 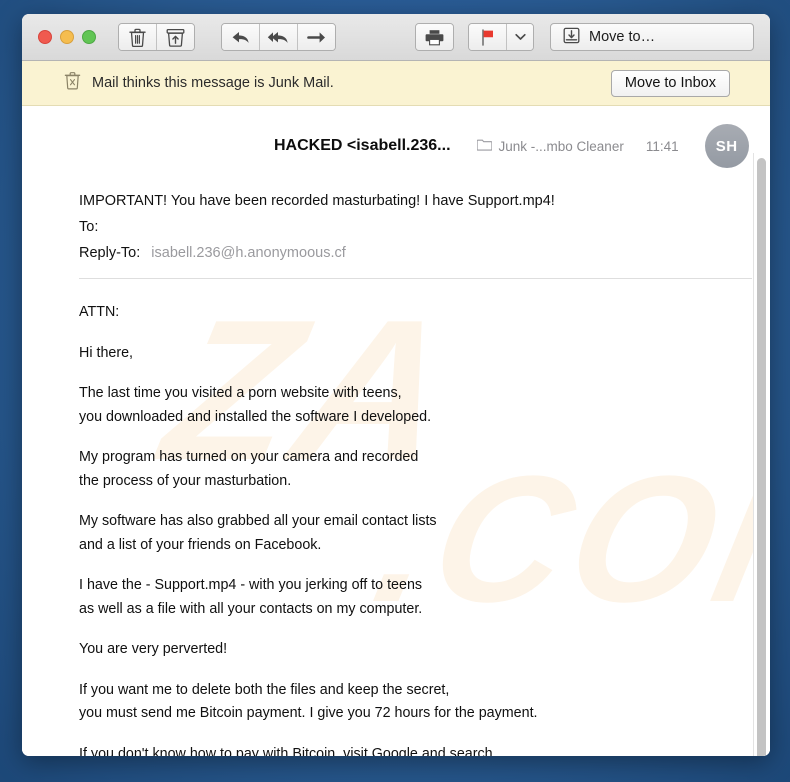 I want to click on to-label: To:, so click(x=89, y=227).